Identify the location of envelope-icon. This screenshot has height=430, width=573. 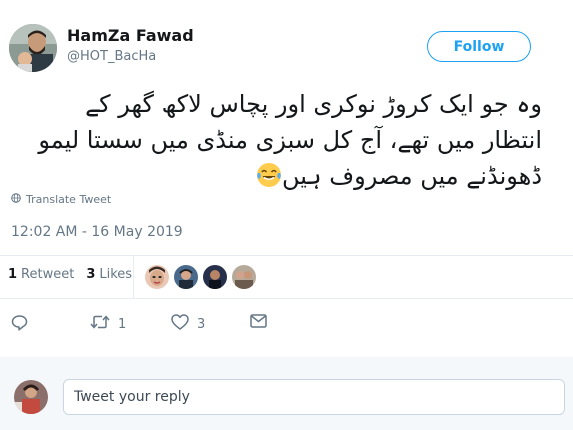
(258, 323).